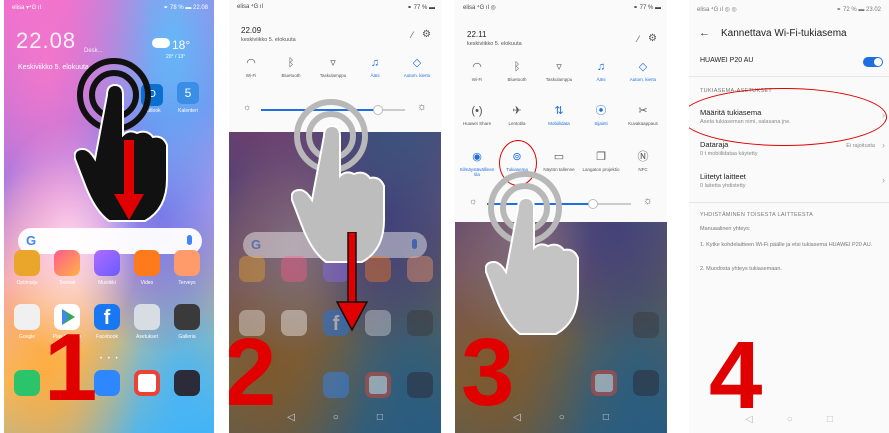 The image size is (889, 433). Describe the element at coordinates (873, 62) in the screenshot. I see `hotspot-toggle` at that location.